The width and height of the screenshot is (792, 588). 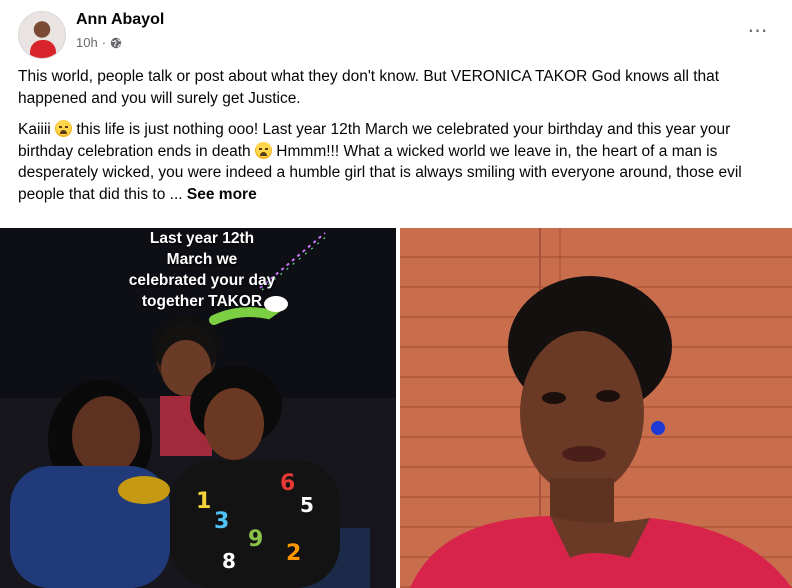 What do you see at coordinates (42, 35) in the screenshot?
I see `author-avatar` at bounding box center [42, 35].